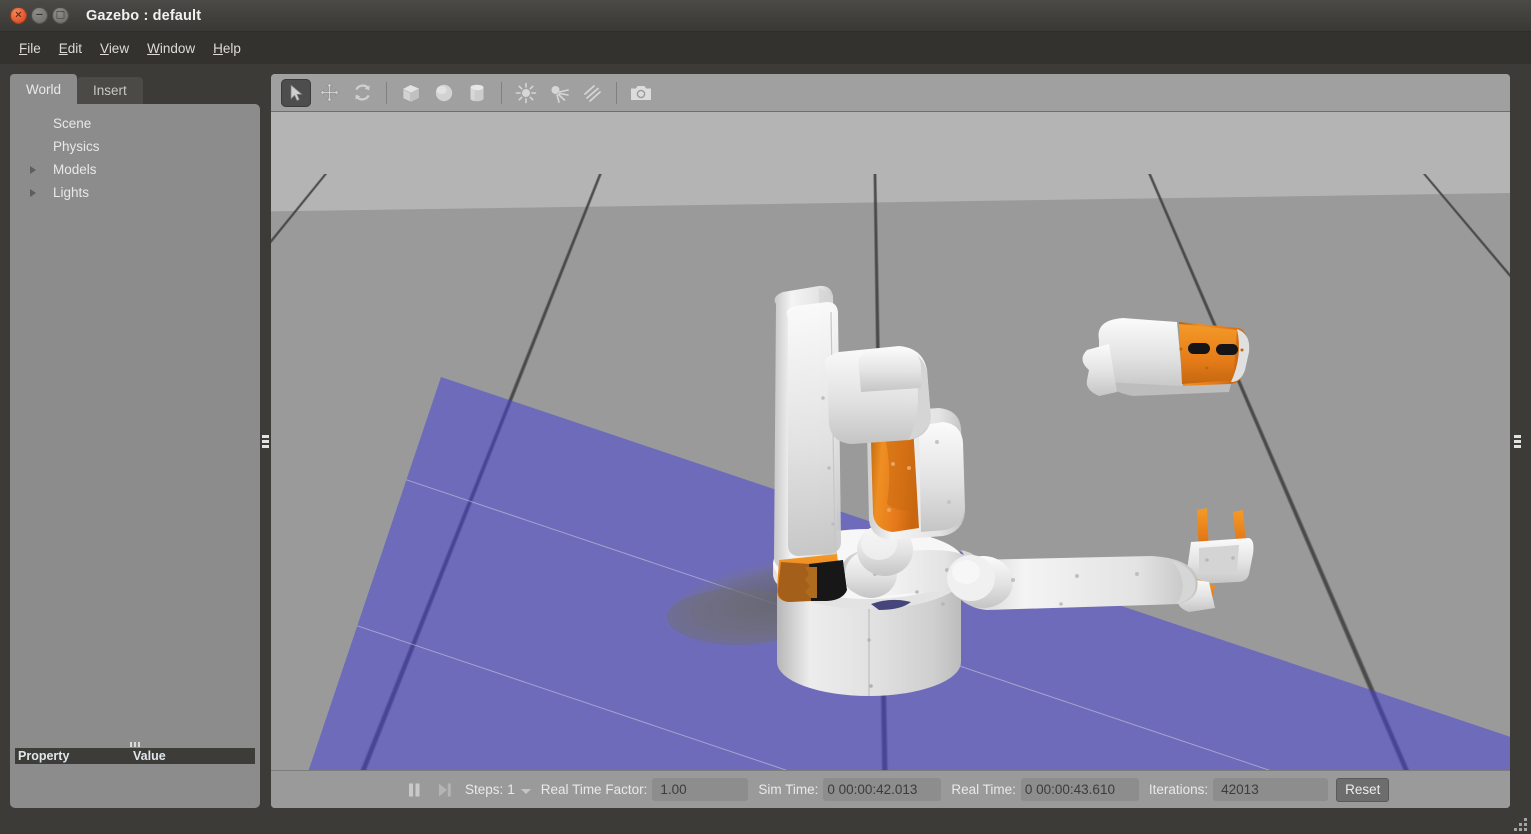  I want to click on tree-item-label: Lights, so click(71, 192).